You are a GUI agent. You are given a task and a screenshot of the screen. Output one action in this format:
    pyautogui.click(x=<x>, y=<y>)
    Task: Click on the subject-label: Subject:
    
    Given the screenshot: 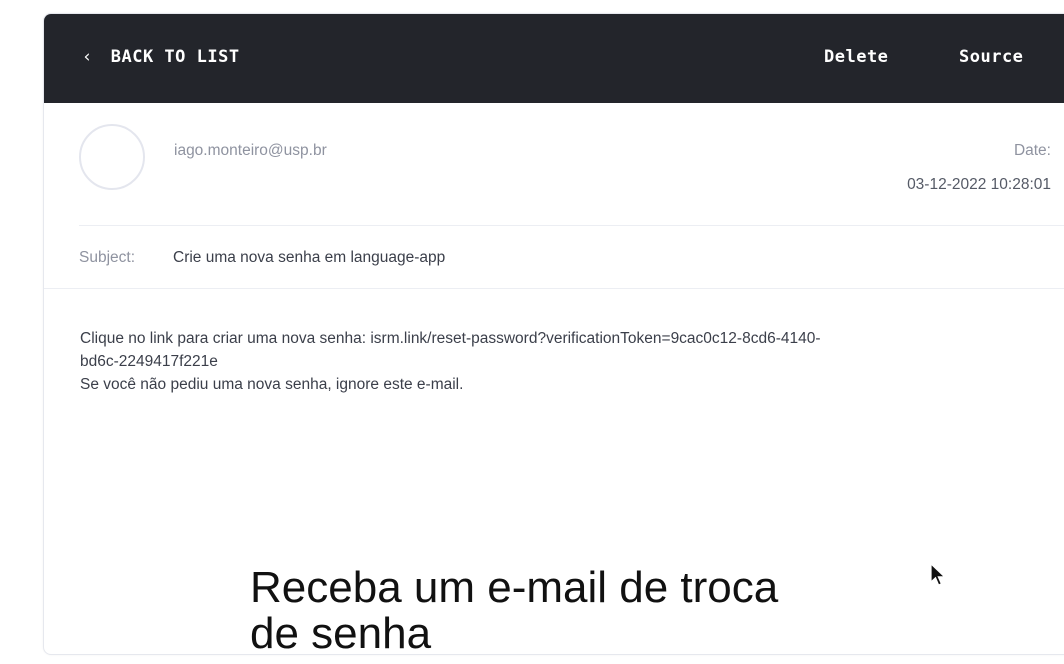 What is the action you would take?
    pyautogui.click(x=107, y=257)
    